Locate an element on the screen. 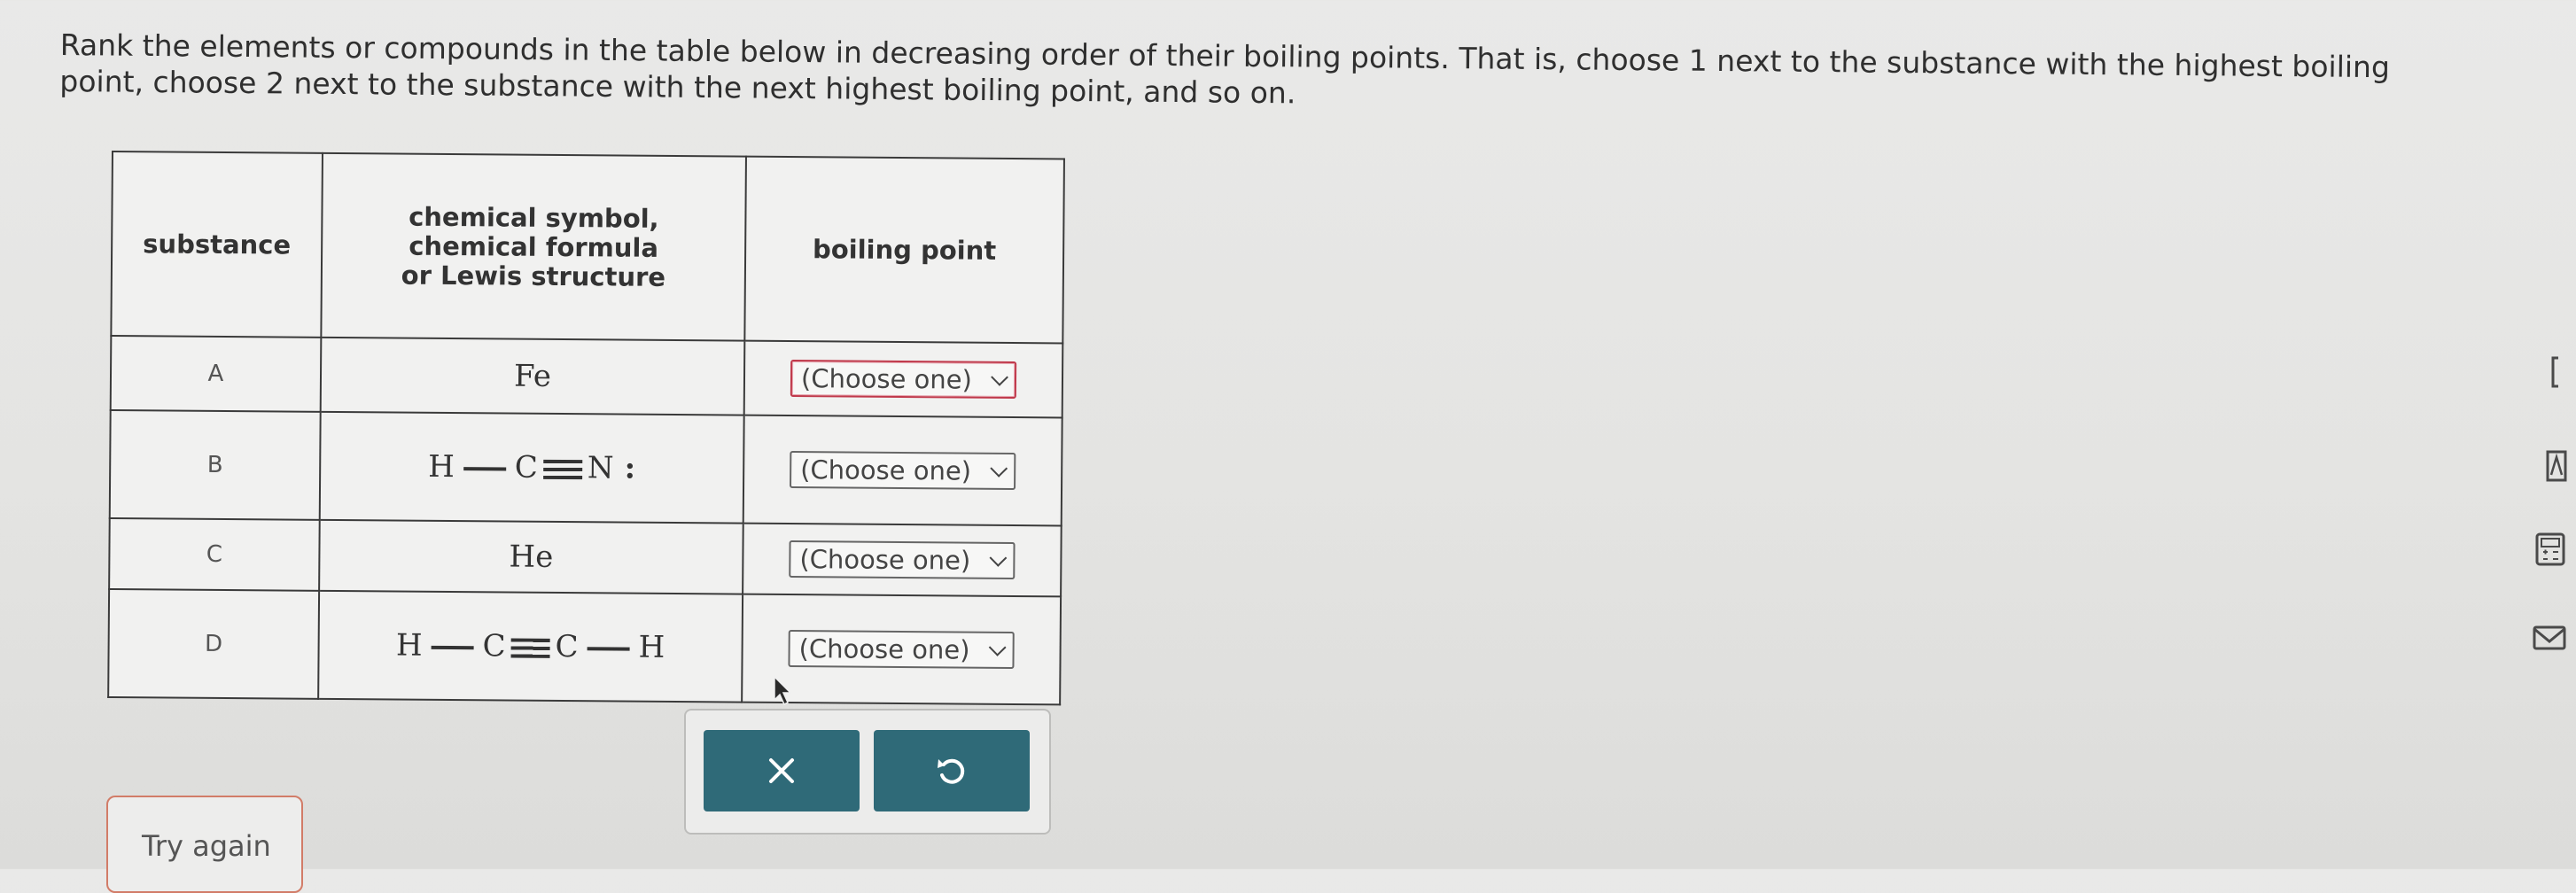 The height and width of the screenshot is (893, 2576). header-substance: substance is located at coordinates (217, 244).